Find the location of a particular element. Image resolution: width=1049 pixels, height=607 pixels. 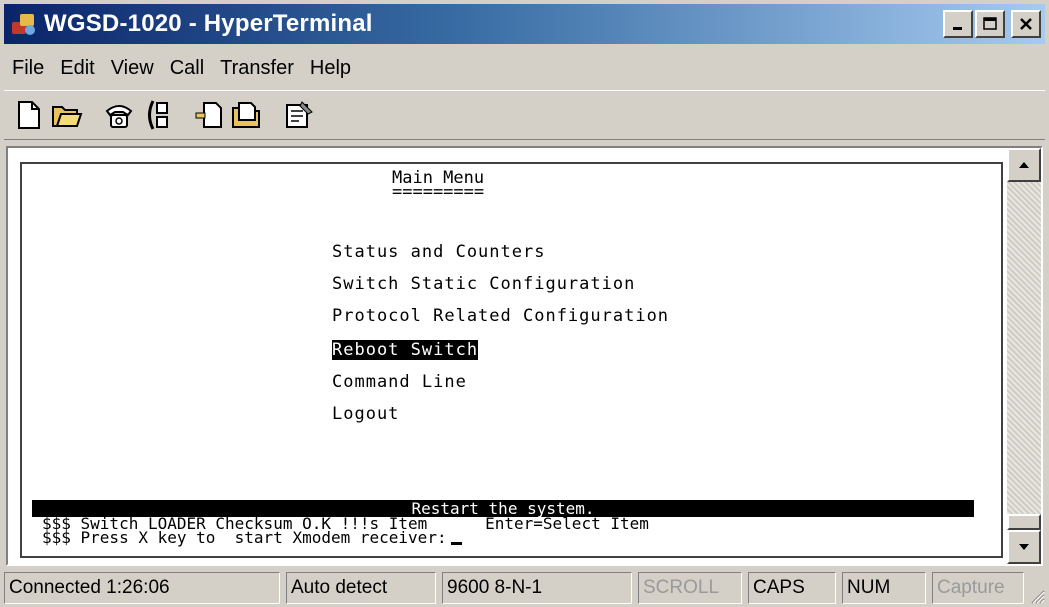

window-title: WGSD-1020 - HyperTerminal is located at coordinates (208, 23).